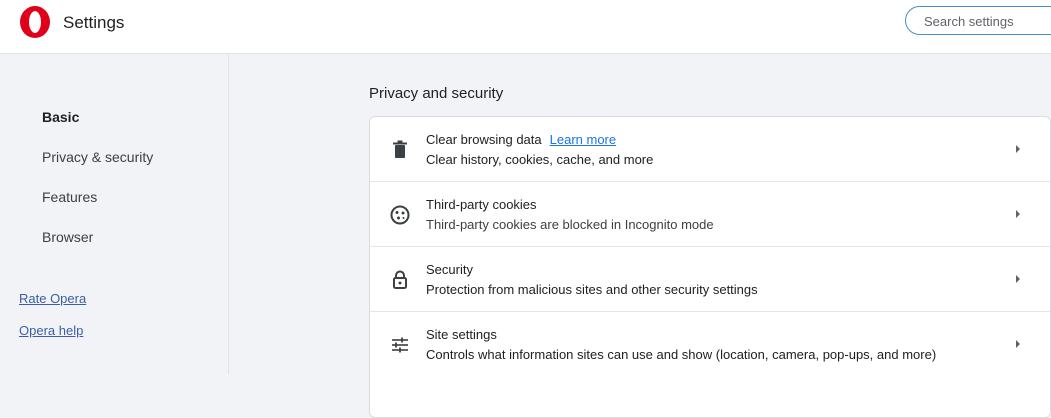 The image size is (1051, 418). What do you see at coordinates (484, 139) in the screenshot?
I see `row-title-text: Clear browsing data` at bounding box center [484, 139].